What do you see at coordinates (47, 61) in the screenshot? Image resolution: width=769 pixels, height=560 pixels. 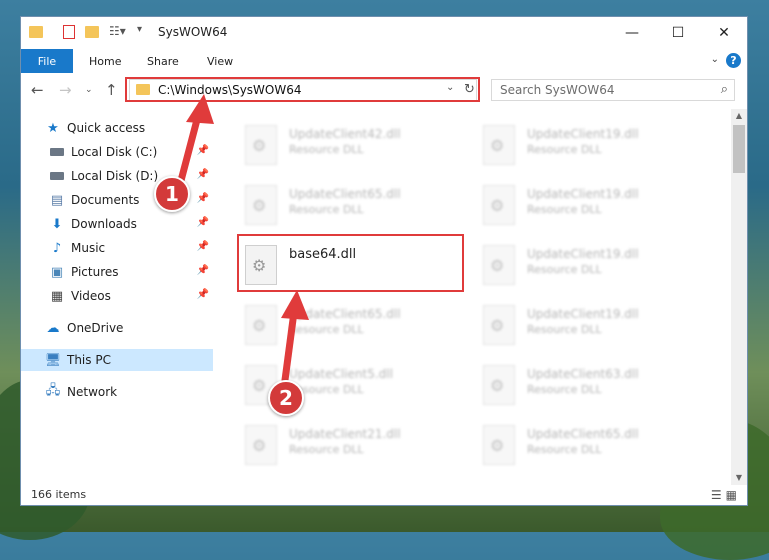 I see `tab-file: File` at bounding box center [47, 61].